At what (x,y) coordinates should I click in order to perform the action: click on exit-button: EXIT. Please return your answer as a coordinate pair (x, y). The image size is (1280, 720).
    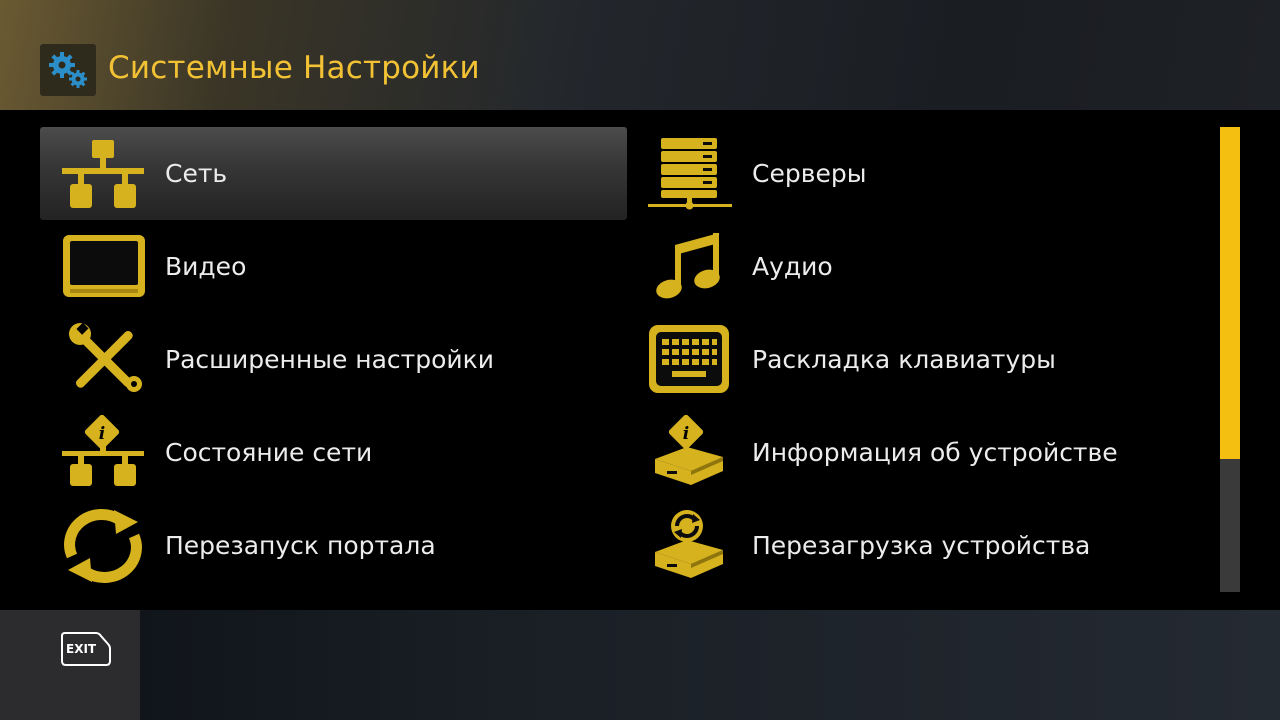
    Looking at the image, I should click on (86, 650).